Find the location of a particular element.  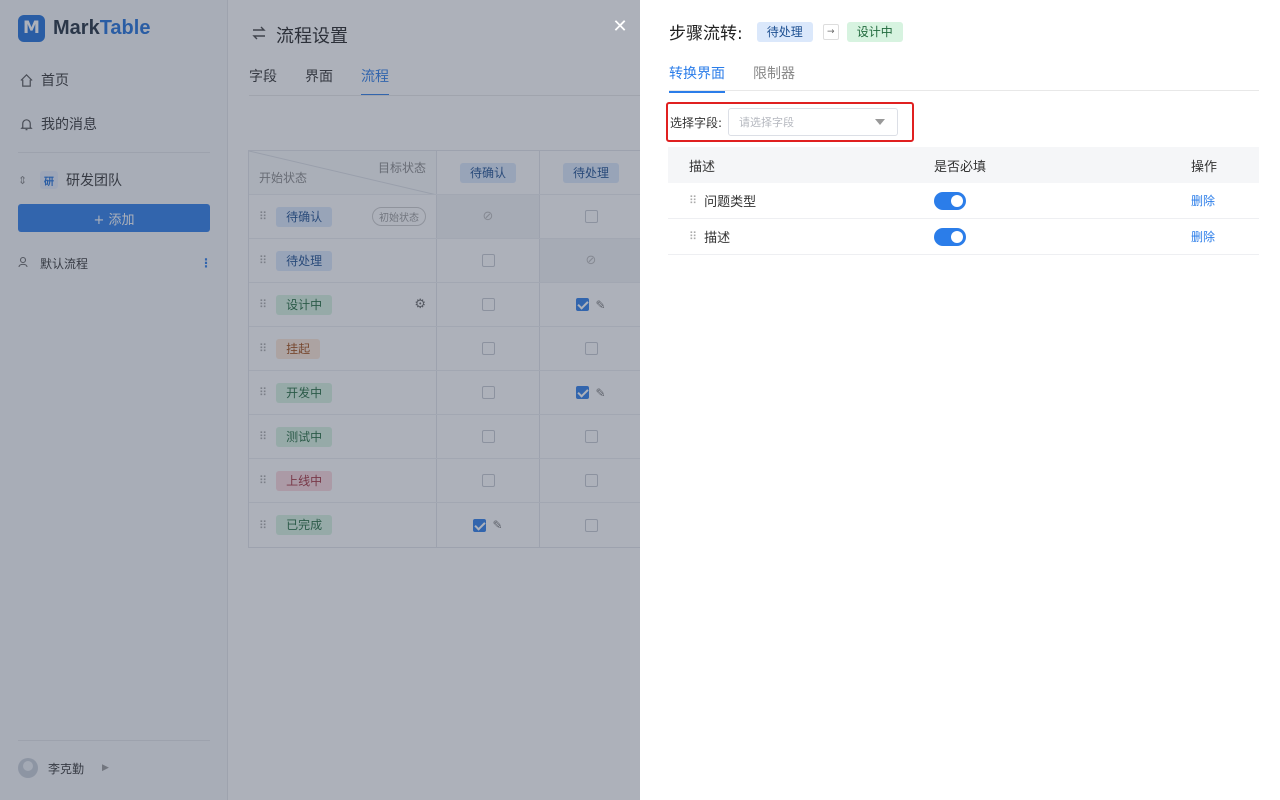

close-icon: ✕ is located at coordinates (620, 26).